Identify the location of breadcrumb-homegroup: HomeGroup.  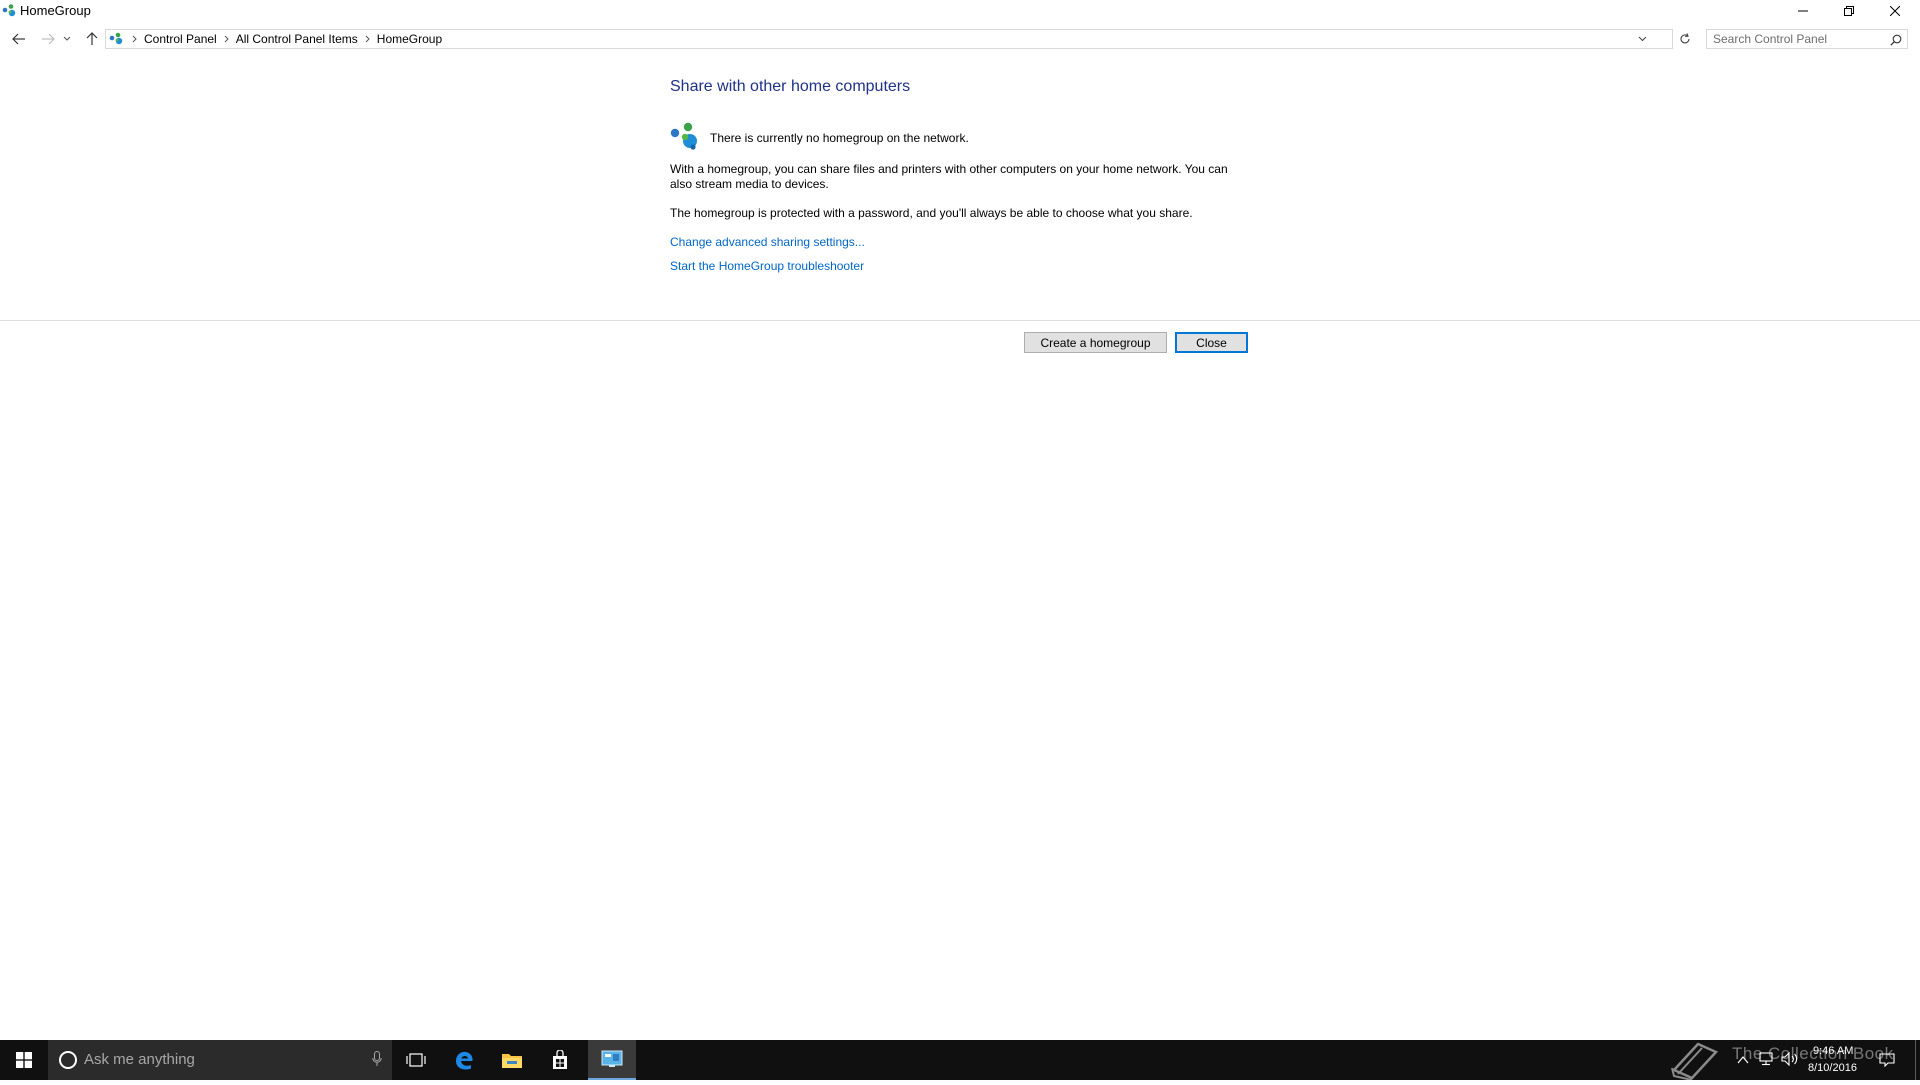
(409, 39).